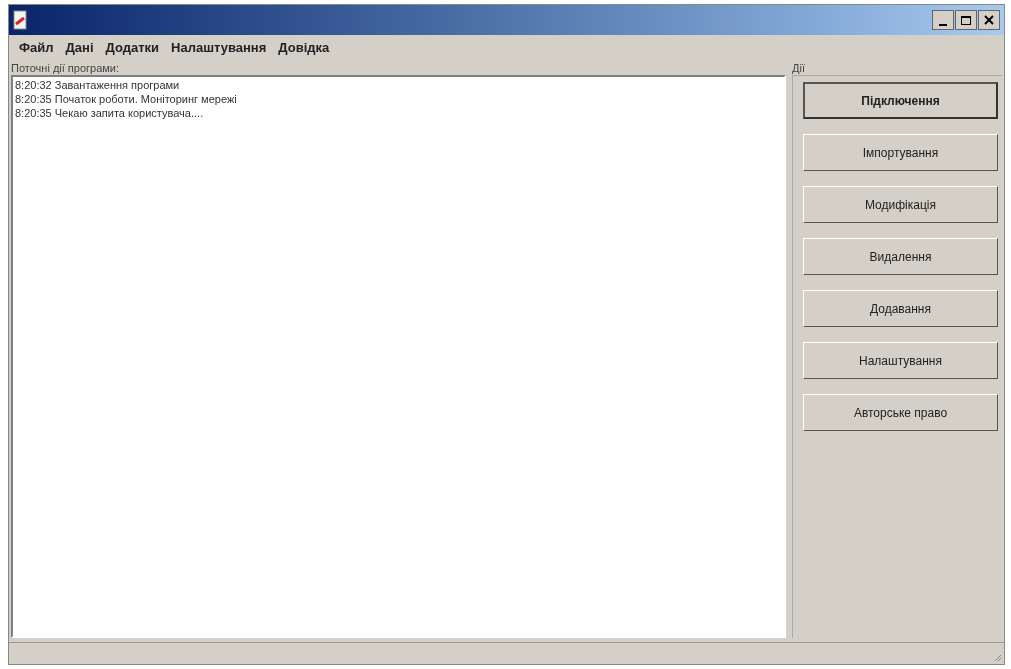 The width and height of the screenshot is (1011, 669). Describe the element at coordinates (79, 48) in the screenshot. I see `menu-item: Дані` at that location.